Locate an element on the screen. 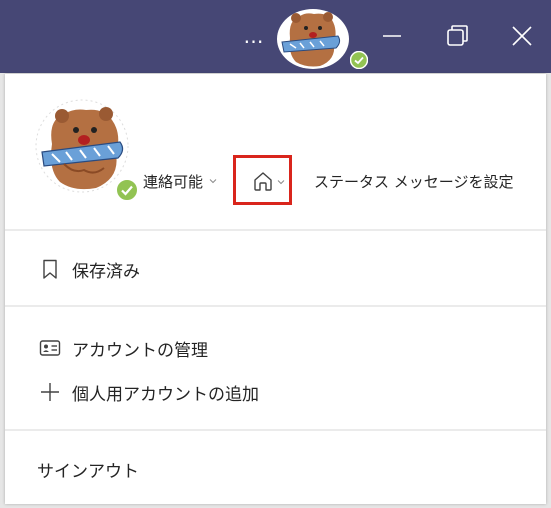 The height and width of the screenshot is (508, 551). availability-dropdown: 連絡可能 is located at coordinates (180, 181).